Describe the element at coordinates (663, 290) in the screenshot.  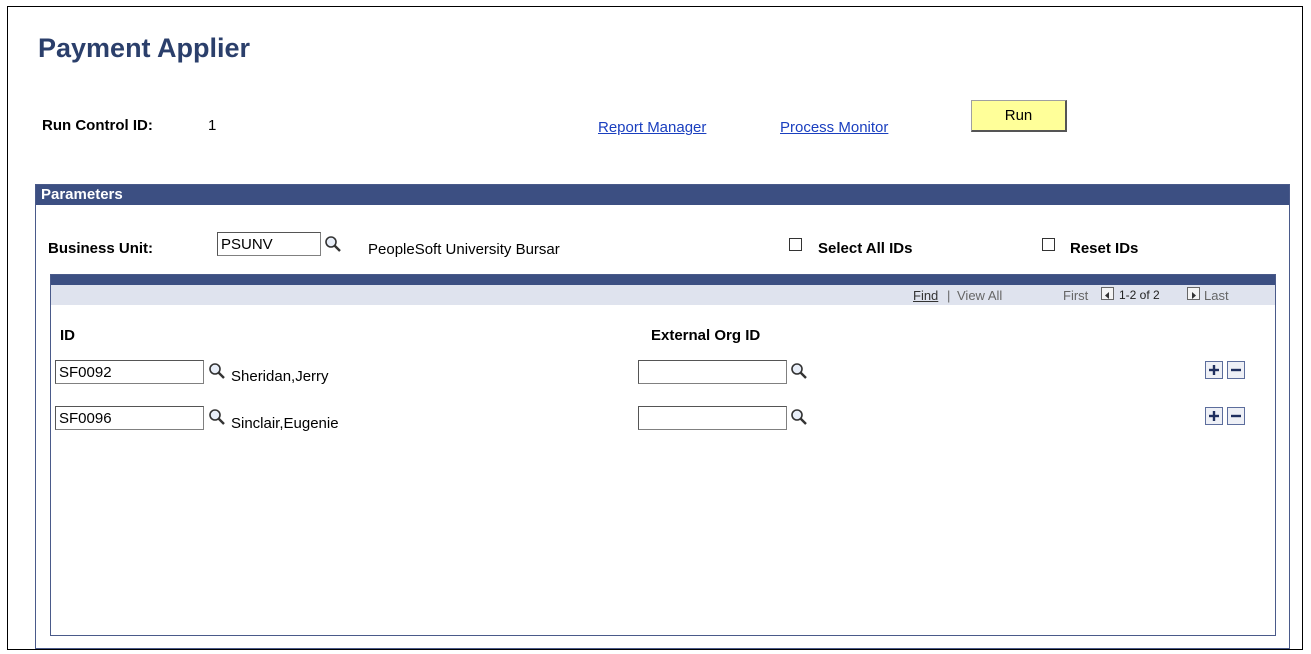
I see `grid-nav-bar: Find | View All First 1-2 of 2 Last` at that location.